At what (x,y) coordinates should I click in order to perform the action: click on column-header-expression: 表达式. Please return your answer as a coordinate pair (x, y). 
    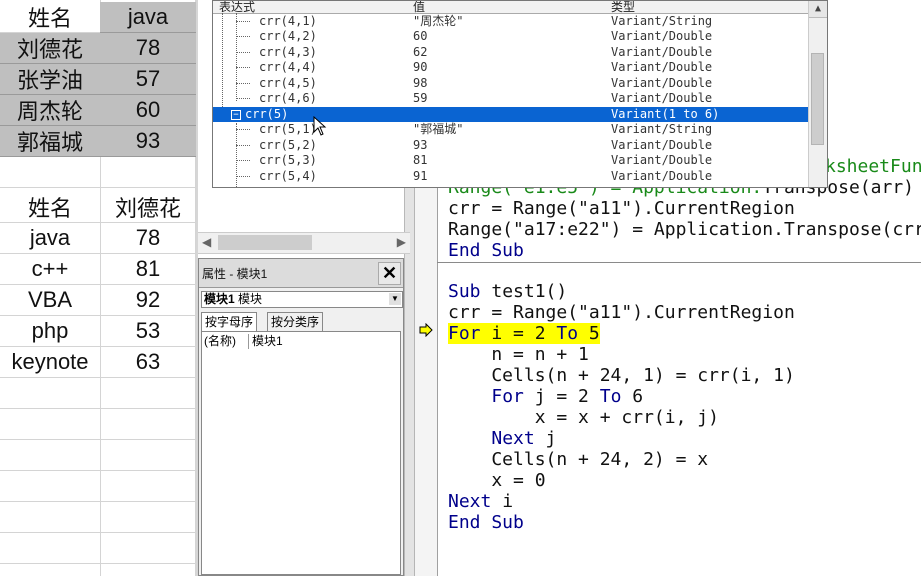
    Looking at the image, I should click on (237, 8).